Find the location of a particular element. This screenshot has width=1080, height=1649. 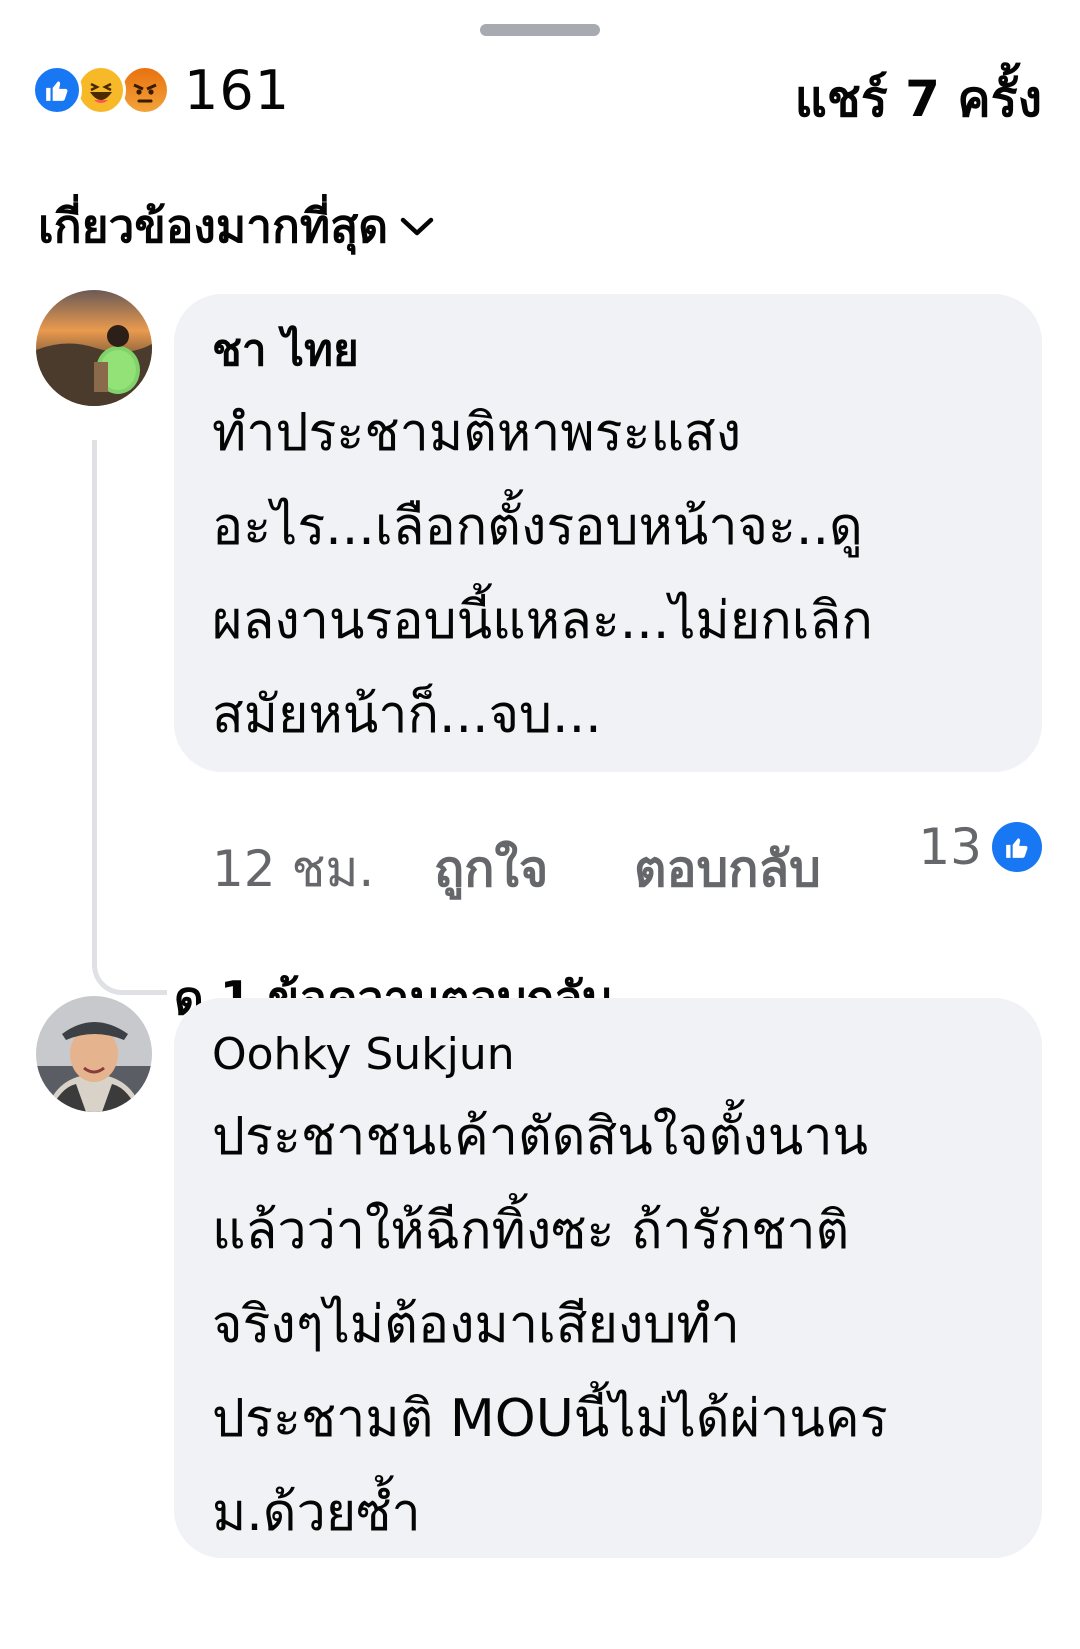

chevron-down-icon is located at coordinates (417, 226).